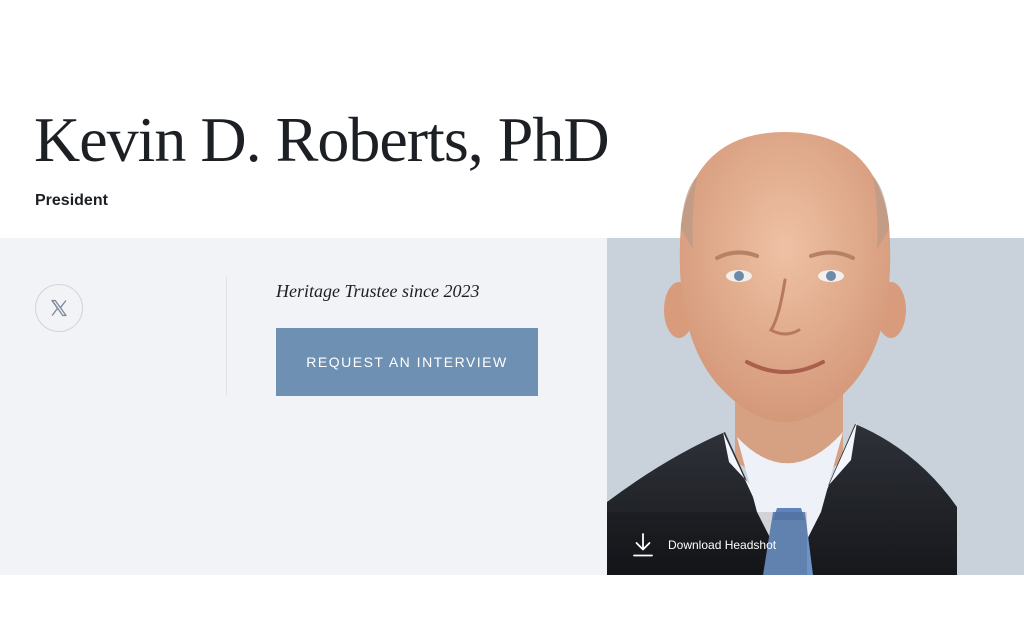  What do you see at coordinates (322, 139) in the screenshot?
I see `person-name: Kevin D. Roberts, PhD` at bounding box center [322, 139].